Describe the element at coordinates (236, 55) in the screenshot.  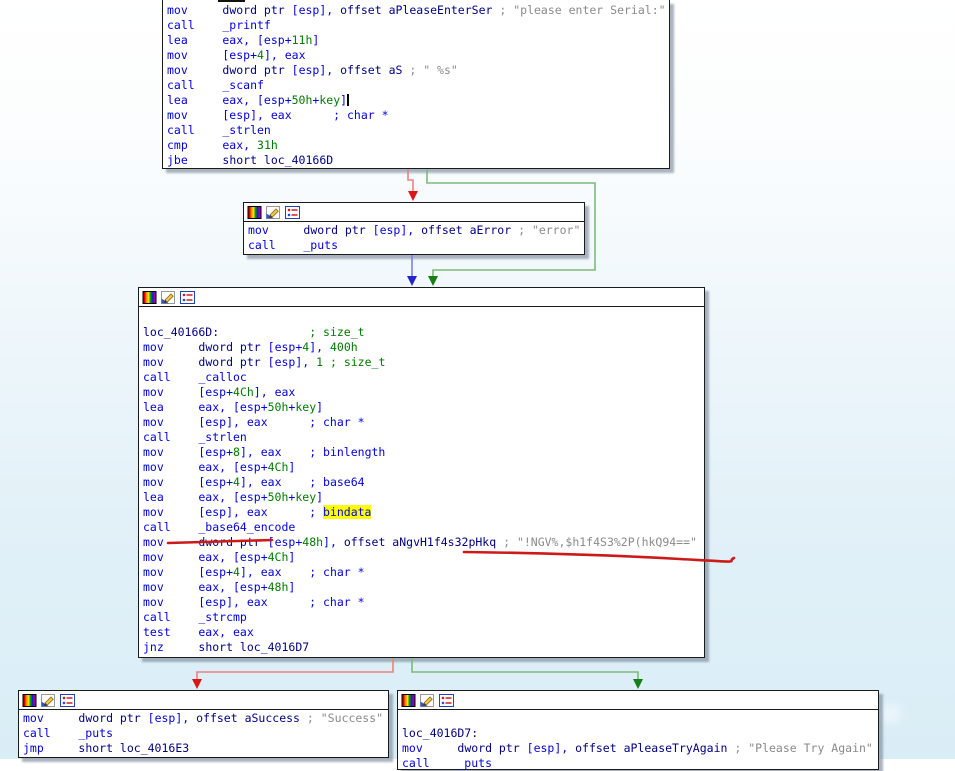
I see `asm-line: mov [esp+4], eax` at that location.